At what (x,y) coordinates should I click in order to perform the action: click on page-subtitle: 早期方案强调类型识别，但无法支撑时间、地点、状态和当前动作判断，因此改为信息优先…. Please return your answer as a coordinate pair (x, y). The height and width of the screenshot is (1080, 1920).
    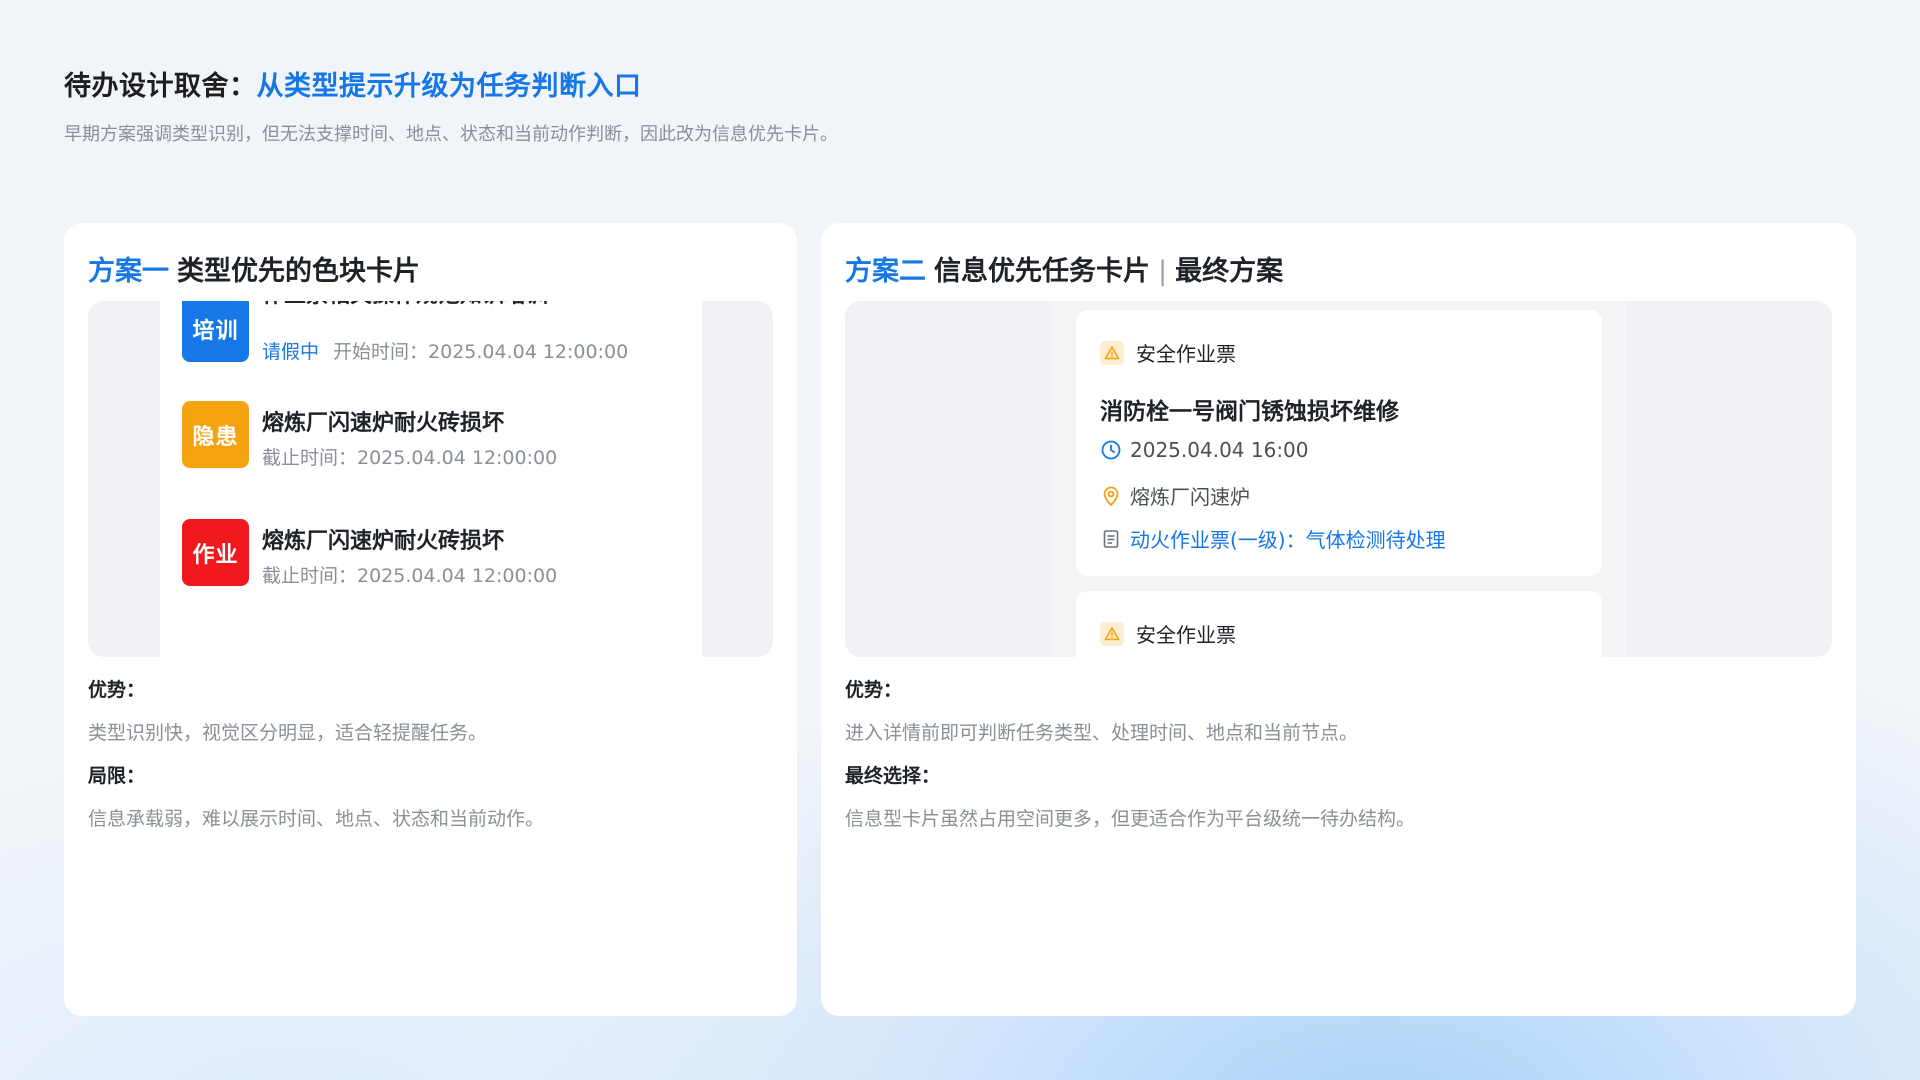
    Looking at the image, I should click on (451, 134).